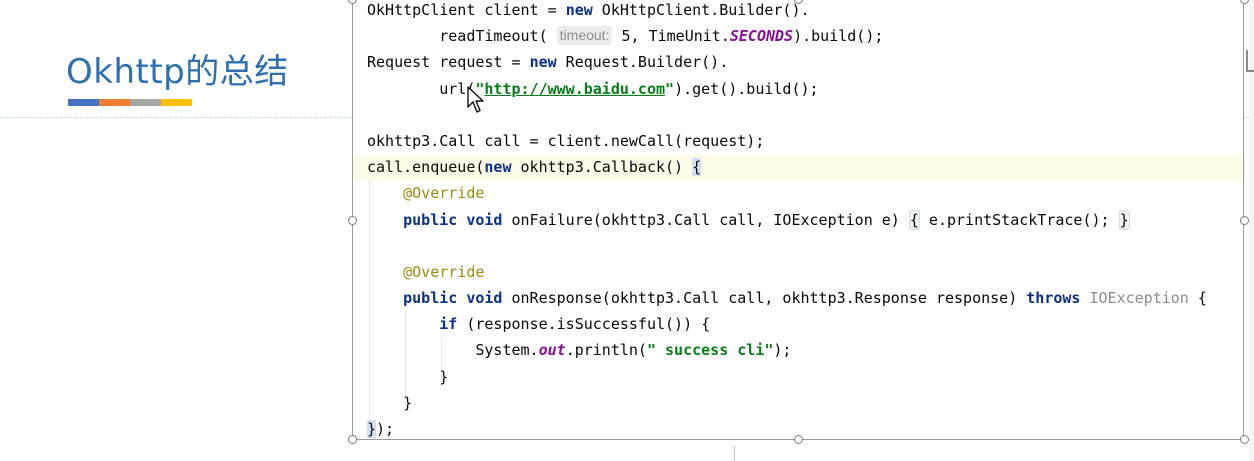 This screenshot has width=1254, height=461. Describe the element at coordinates (352, 439) in the screenshot. I see `resize-handle-bottom-left` at that location.